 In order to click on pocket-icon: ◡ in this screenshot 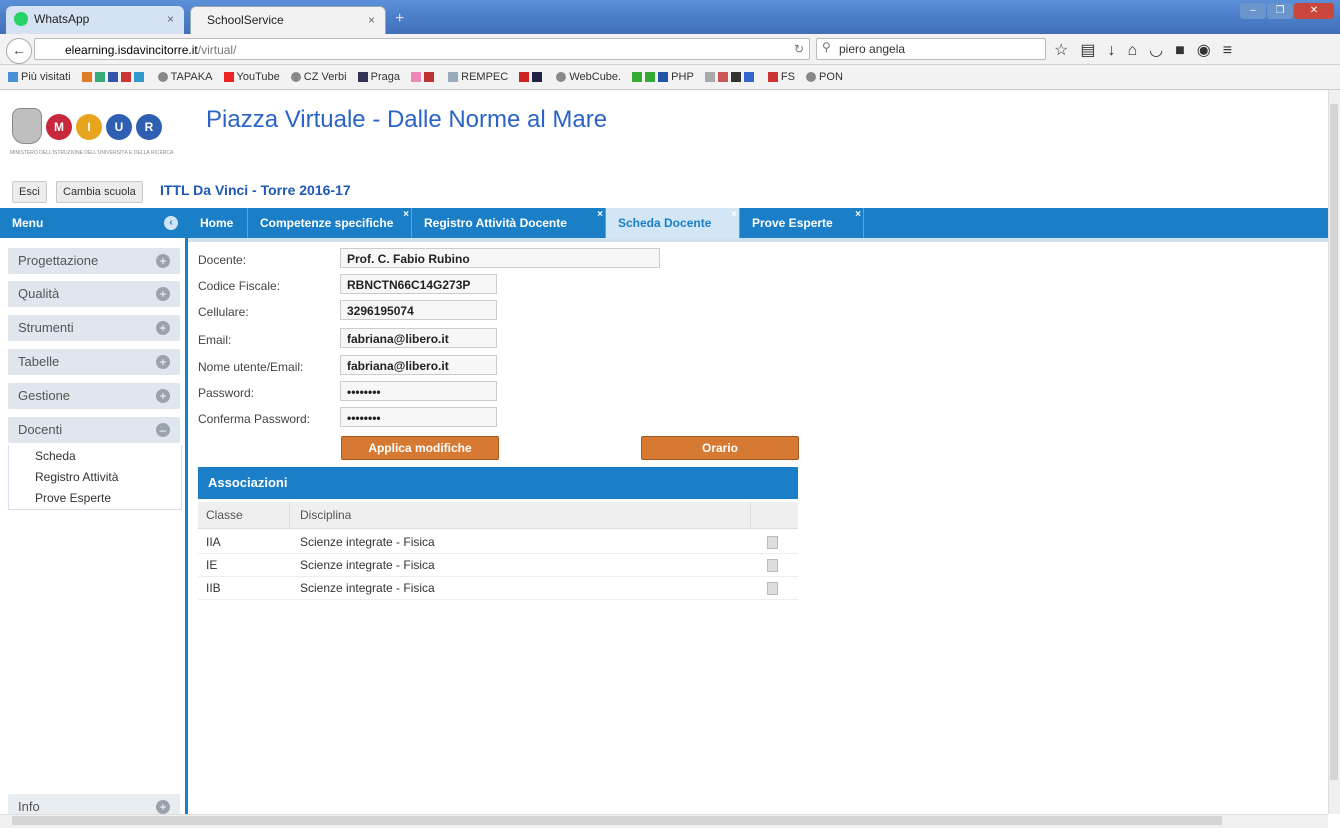, I will do `click(1162, 50)`.